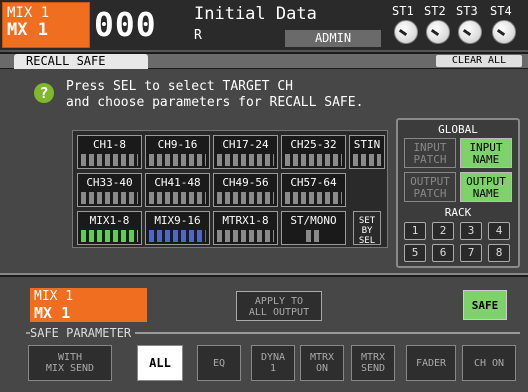  What do you see at coordinates (27, 30) in the screenshot?
I see `channel-name: MX 1` at bounding box center [27, 30].